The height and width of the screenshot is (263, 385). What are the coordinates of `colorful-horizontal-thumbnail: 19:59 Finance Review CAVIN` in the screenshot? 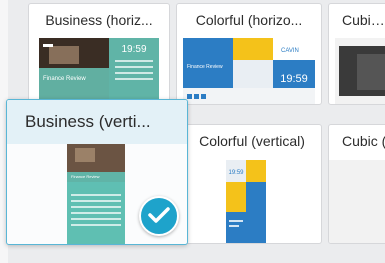 It's located at (249, 71).